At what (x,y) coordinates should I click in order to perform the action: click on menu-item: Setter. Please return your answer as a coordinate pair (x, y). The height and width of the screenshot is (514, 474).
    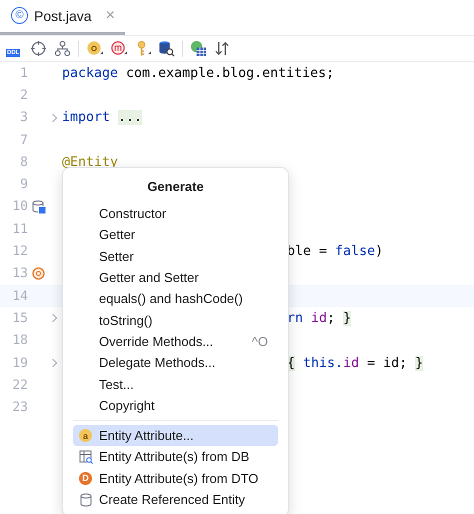
    Looking at the image, I should click on (175, 256).